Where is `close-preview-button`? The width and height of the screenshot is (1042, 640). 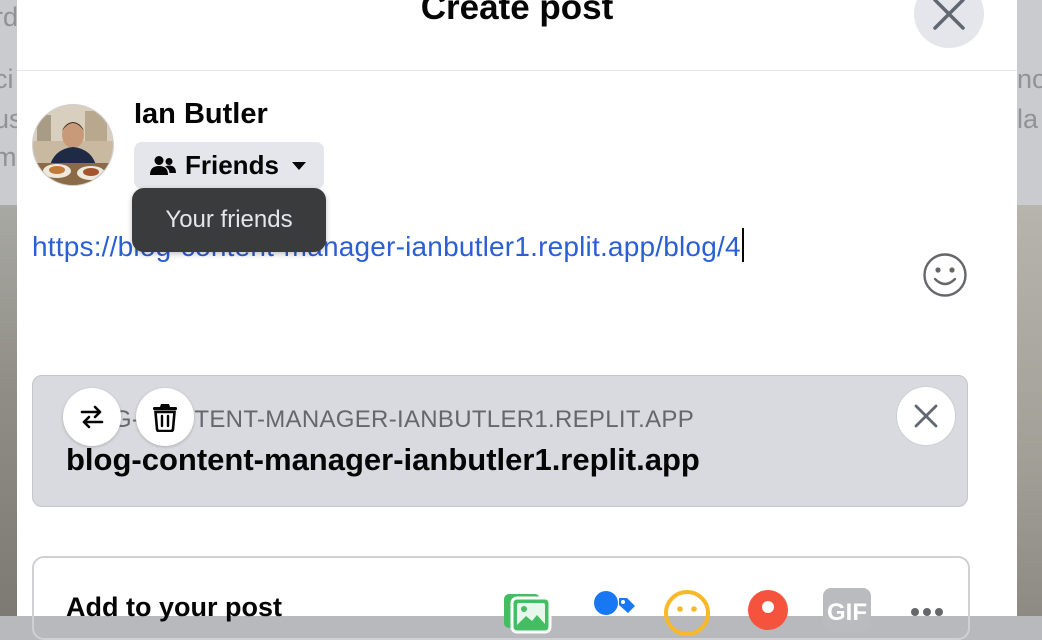 close-preview-button is located at coordinates (926, 416).